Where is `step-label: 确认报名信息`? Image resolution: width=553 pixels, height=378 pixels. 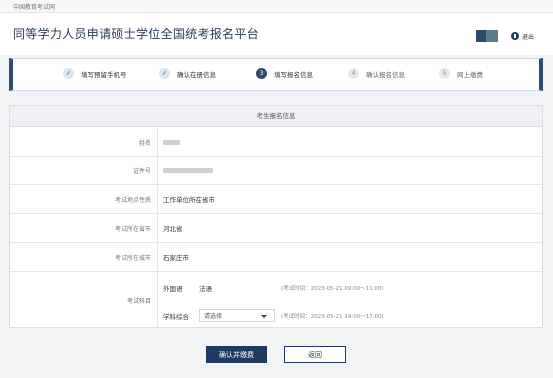 step-label: 确认报名信息 is located at coordinates (385, 74).